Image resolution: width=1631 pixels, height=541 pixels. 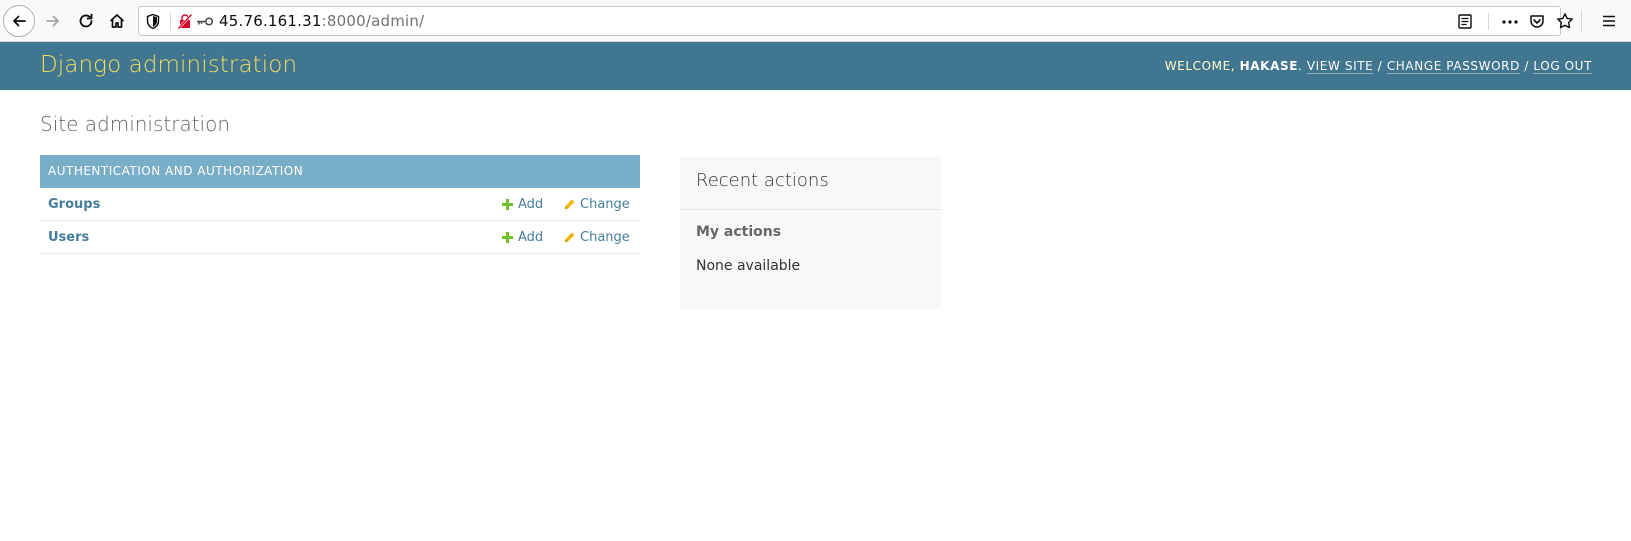 I want to click on add-users-button: Add, so click(x=522, y=237).